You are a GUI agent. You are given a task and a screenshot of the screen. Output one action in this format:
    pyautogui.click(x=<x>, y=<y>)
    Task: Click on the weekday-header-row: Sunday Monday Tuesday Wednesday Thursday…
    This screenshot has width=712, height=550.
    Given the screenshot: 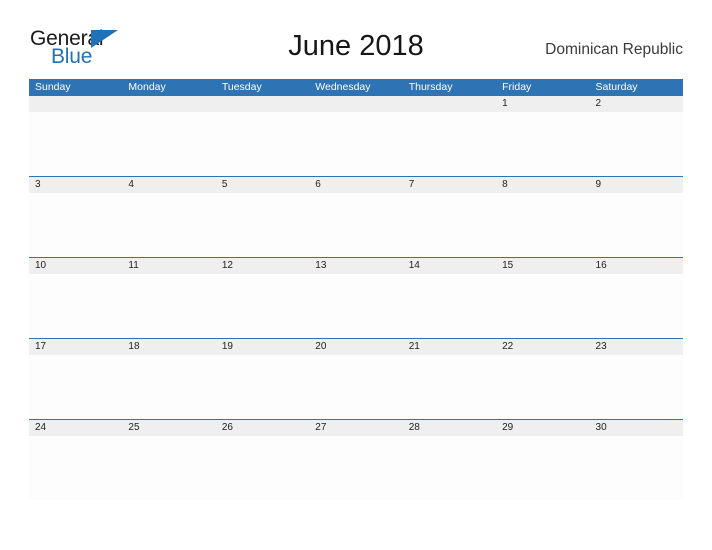 What is the action you would take?
    pyautogui.click(x=356, y=87)
    